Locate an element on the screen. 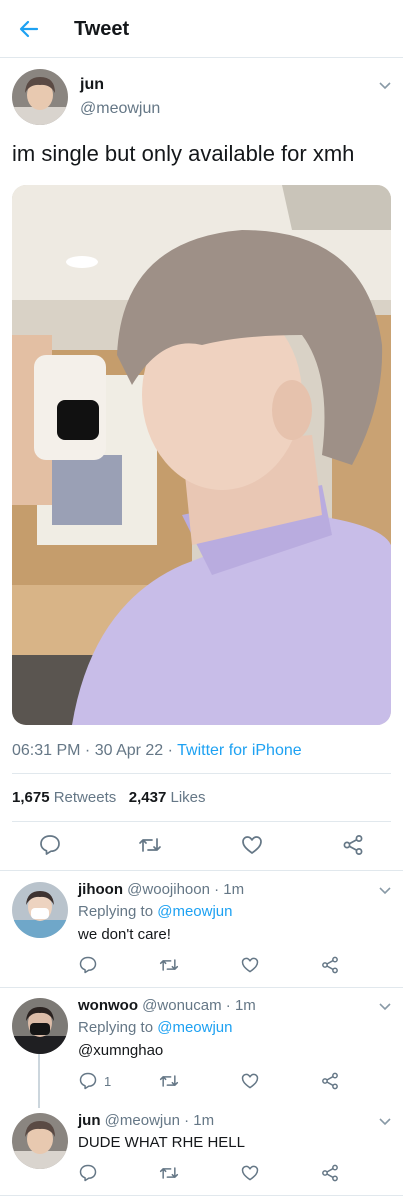 The height and width of the screenshot is (1200, 403). author-name: jun is located at coordinates (92, 85).